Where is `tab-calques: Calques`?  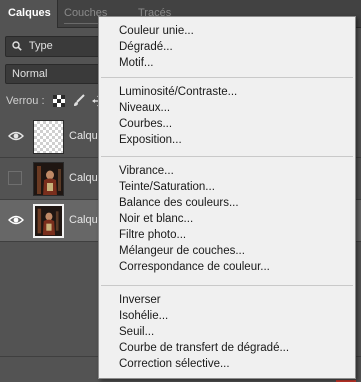
tab-calques: Calques is located at coordinates (29, 14).